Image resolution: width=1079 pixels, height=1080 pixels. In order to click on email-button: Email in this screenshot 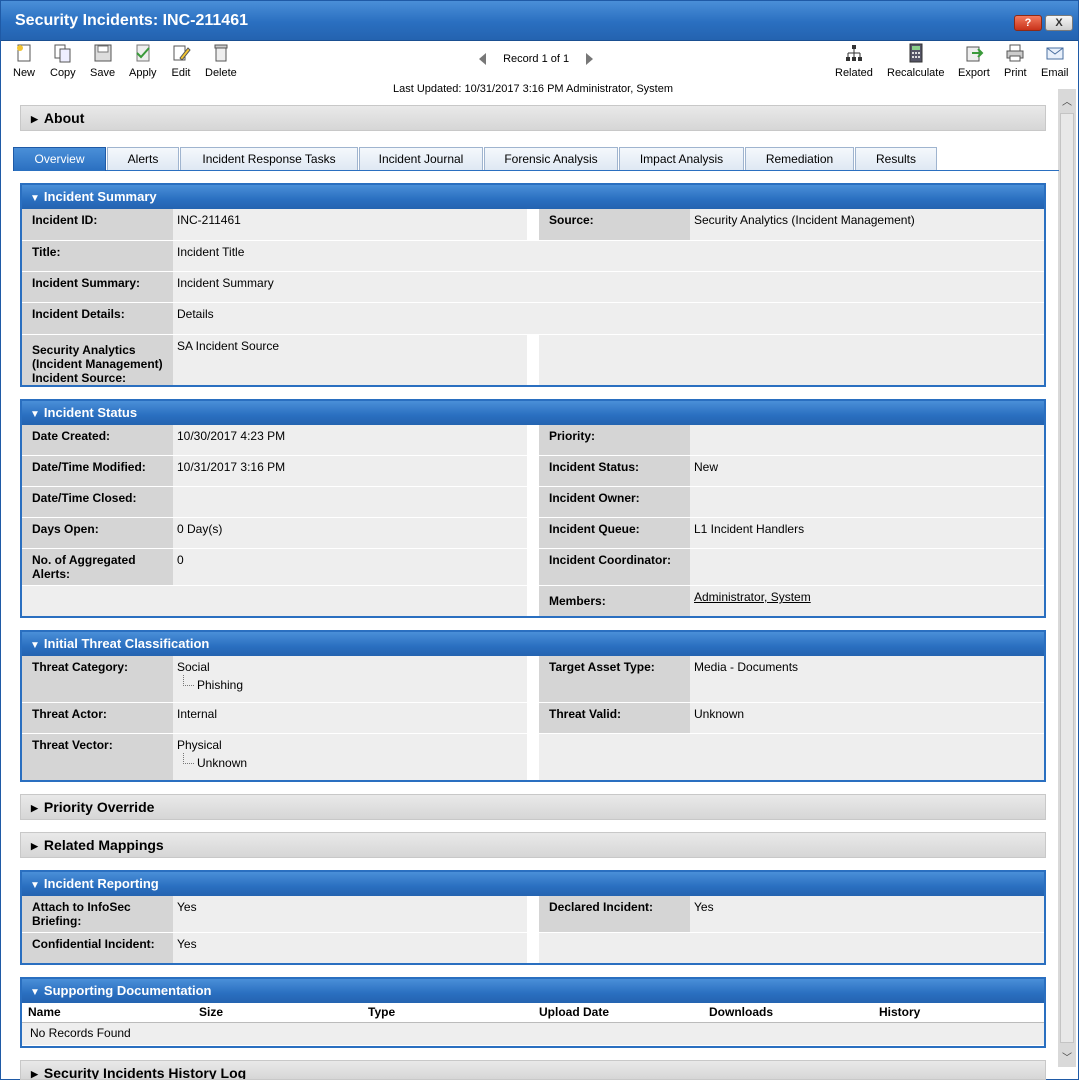, I will do `click(1055, 61)`.